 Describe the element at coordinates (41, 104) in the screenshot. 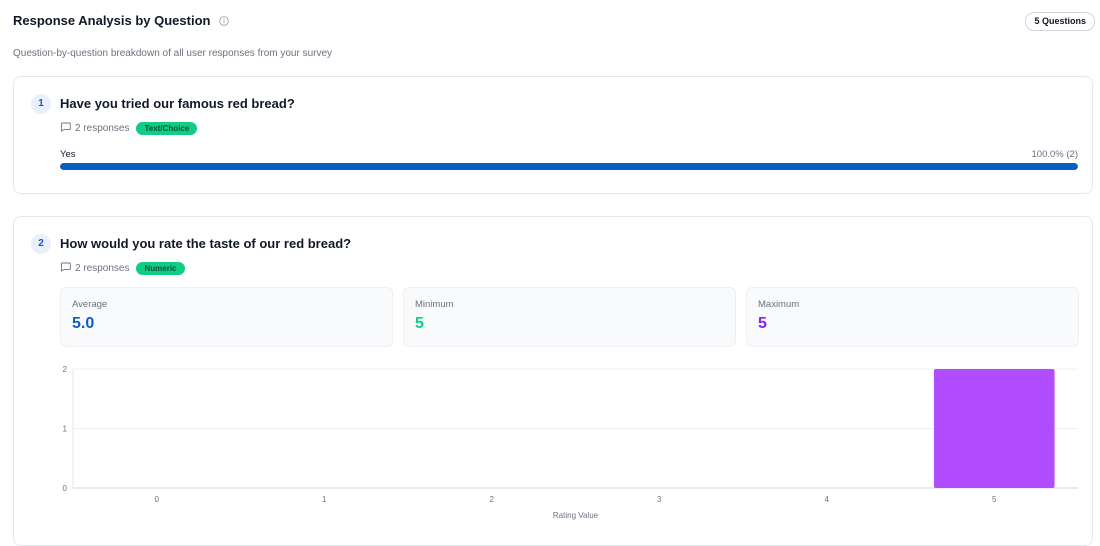

I see `question-number: 1` at that location.